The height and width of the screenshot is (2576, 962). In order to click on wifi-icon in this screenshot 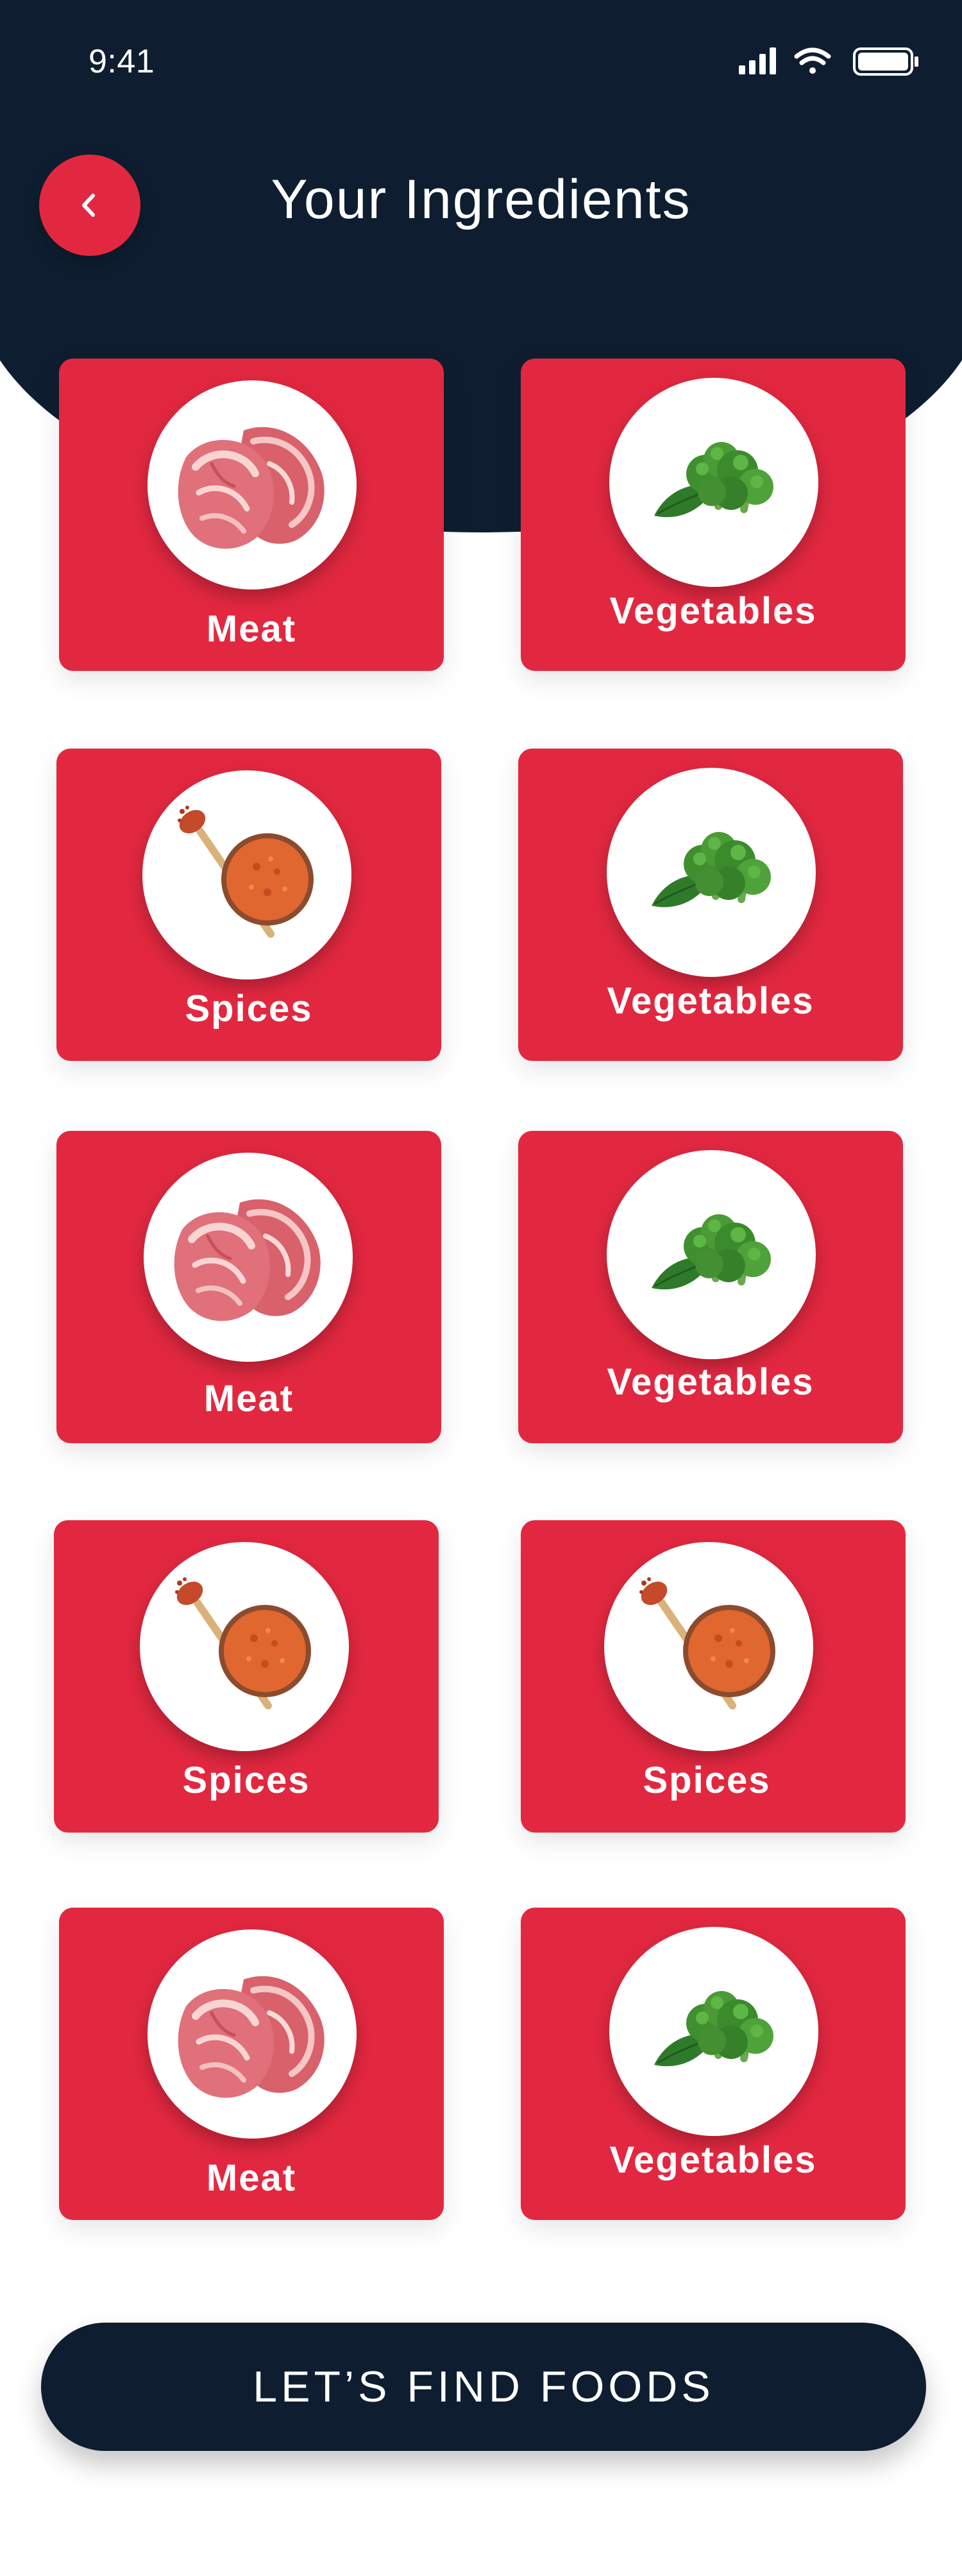, I will do `click(812, 60)`.